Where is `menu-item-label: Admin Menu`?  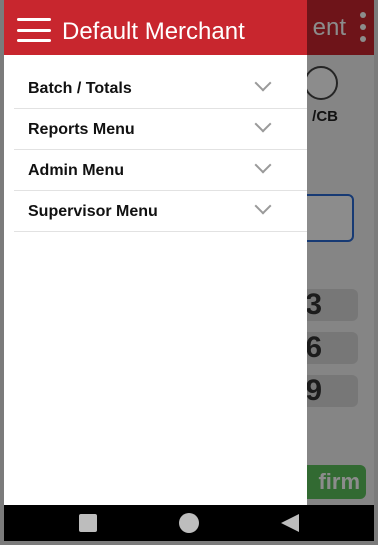
menu-item-label: Admin Menu is located at coordinates (76, 170).